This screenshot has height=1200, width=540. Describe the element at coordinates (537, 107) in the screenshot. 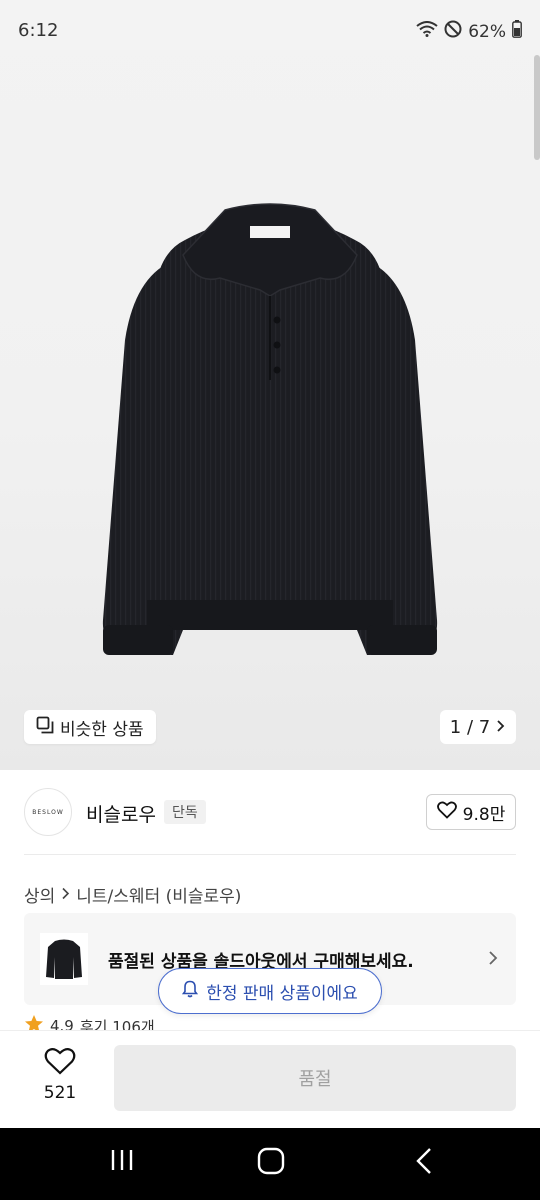

I see `scroll-indicator` at that location.